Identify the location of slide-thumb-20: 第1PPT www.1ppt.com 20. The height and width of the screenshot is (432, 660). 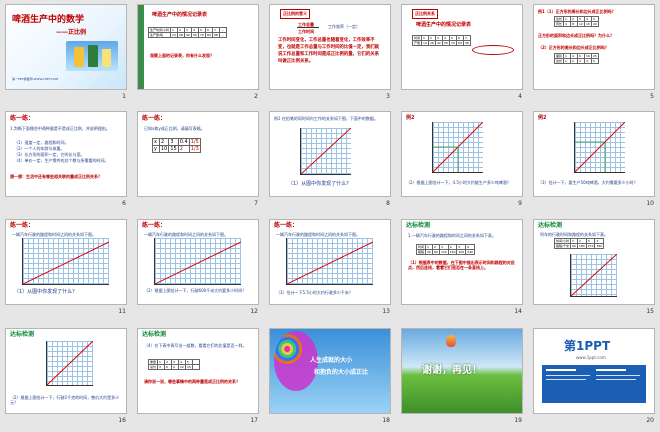
(593, 376).